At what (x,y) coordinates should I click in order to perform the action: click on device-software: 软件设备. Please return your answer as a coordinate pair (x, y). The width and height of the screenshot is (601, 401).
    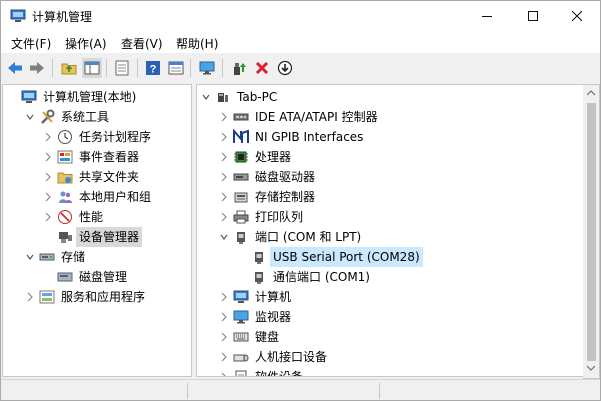
    Looking at the image, I should click on (390, 372).